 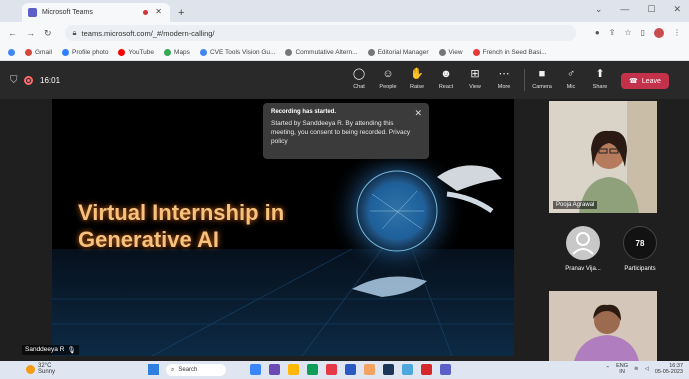 What do you see at coordinates (417, 74) in the screenshot?
I see `raise-hand-icon: ✋` at bounding box center [417, 74].